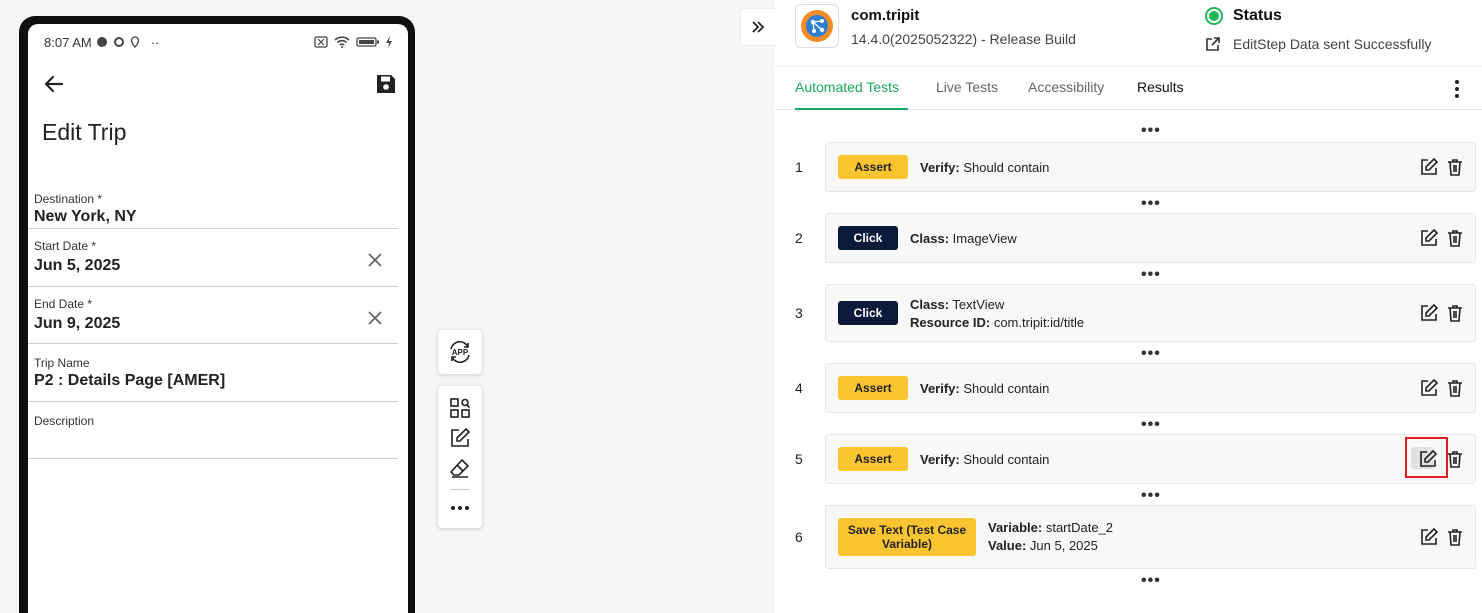 Image resolution: width=1482 pixels, height=613 pixels. Describe the element at coordinates (963, 39) in the screenshot. I see `app-build-info: 14.4.0(2025052322) - Release Build` at that location.